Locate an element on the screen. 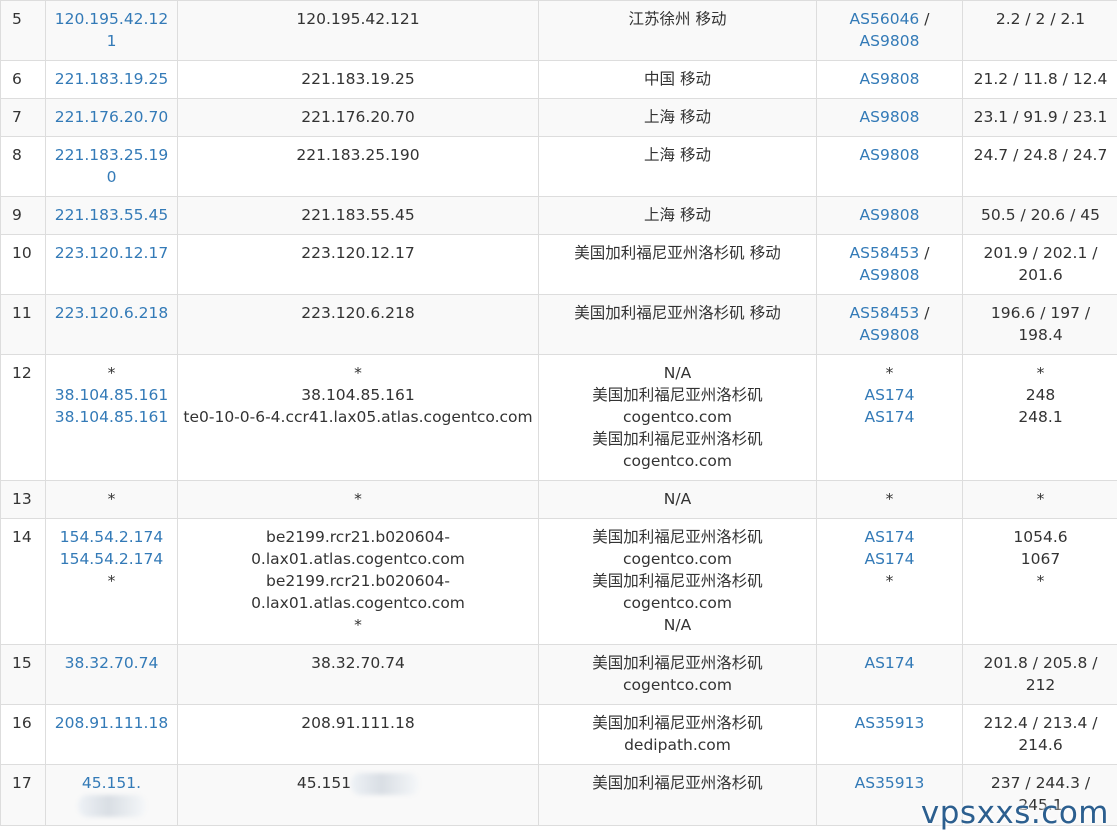  hostname-cell: 208.91.111.18 is located at coordinates (358, 734).